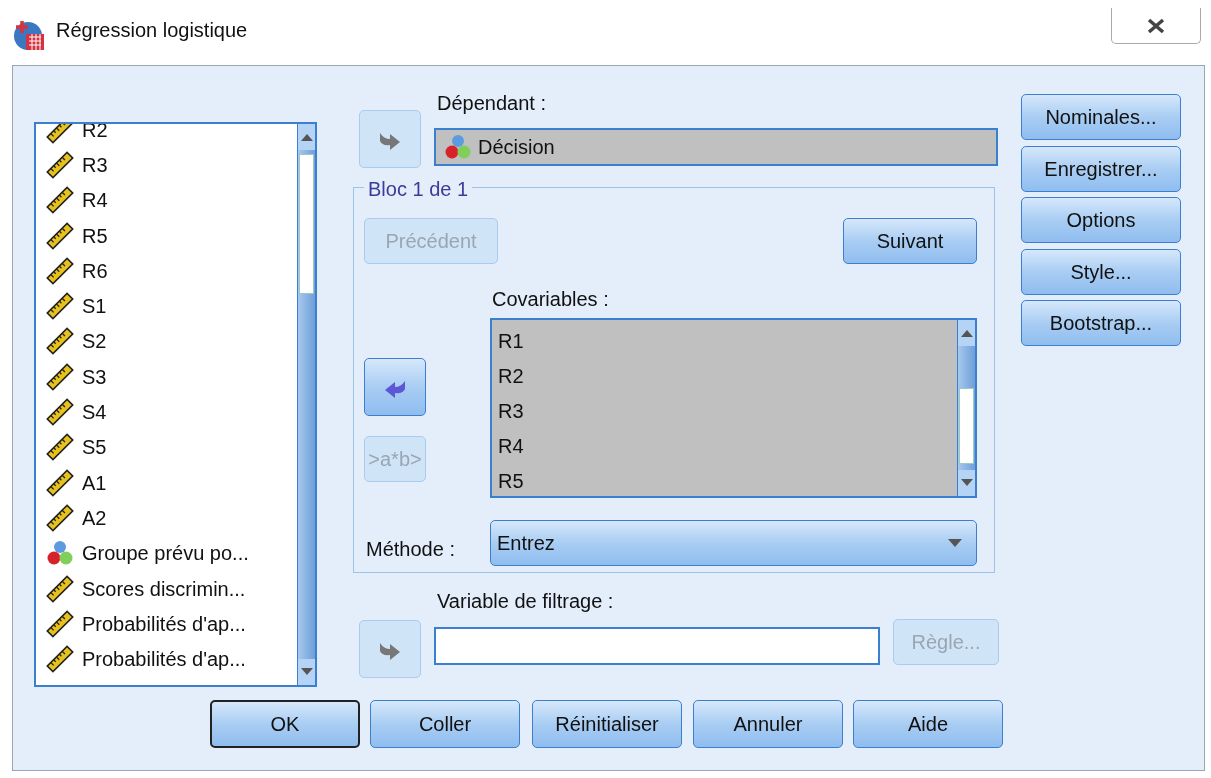 This screenshot has height=778, width=1211. Describe the element at coordinates (768, 724) in the screenshot. I see `dialog-button: Annuler` at that location.